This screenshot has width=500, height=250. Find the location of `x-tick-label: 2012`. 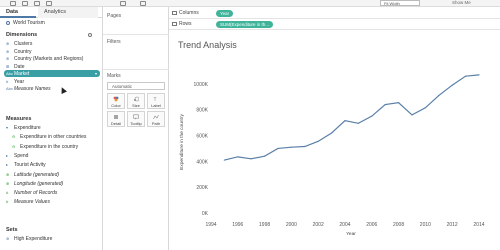

x-tick-label: 2012 is located at coordinates (452, 225).